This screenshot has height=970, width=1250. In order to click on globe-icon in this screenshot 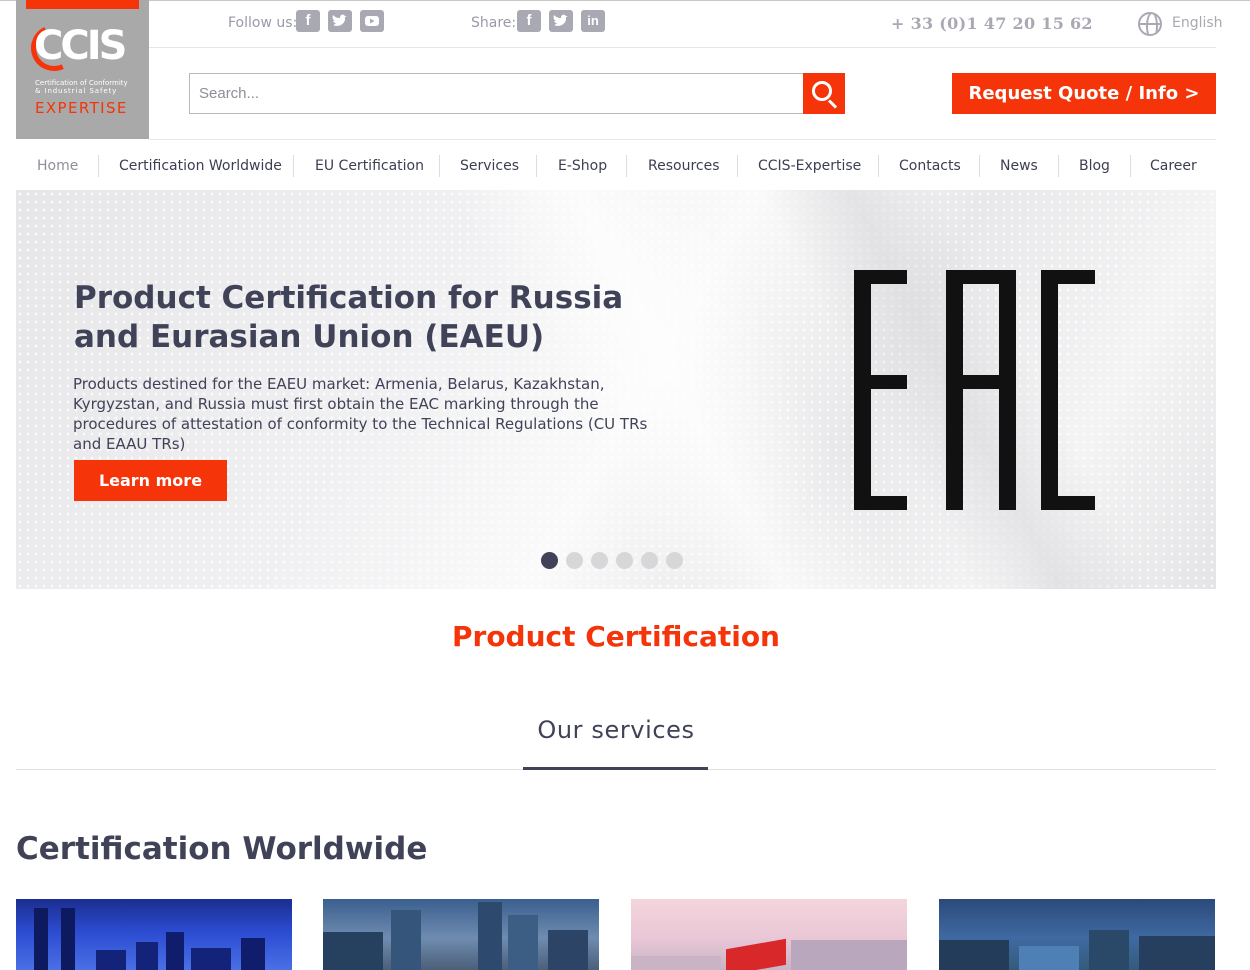, I will do `click(1150, 24)`.